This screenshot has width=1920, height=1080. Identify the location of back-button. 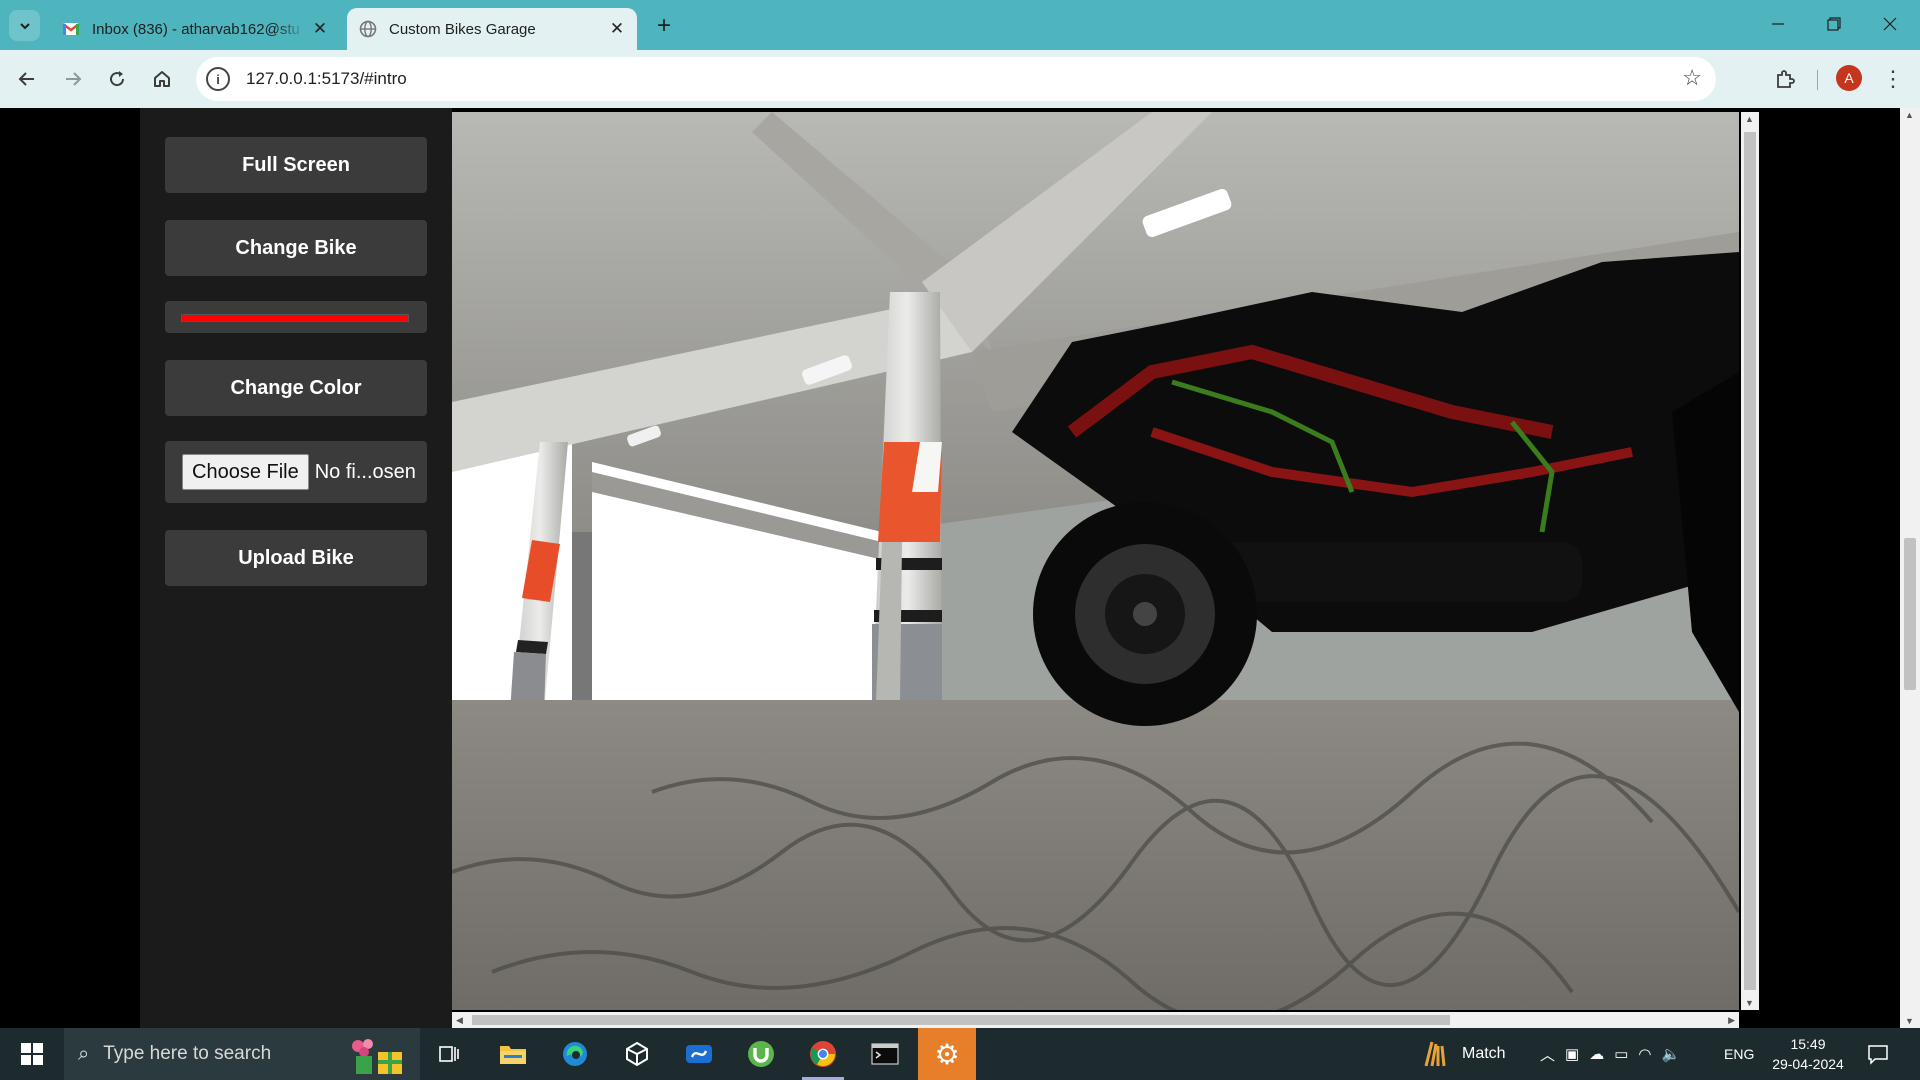
(27, 79).